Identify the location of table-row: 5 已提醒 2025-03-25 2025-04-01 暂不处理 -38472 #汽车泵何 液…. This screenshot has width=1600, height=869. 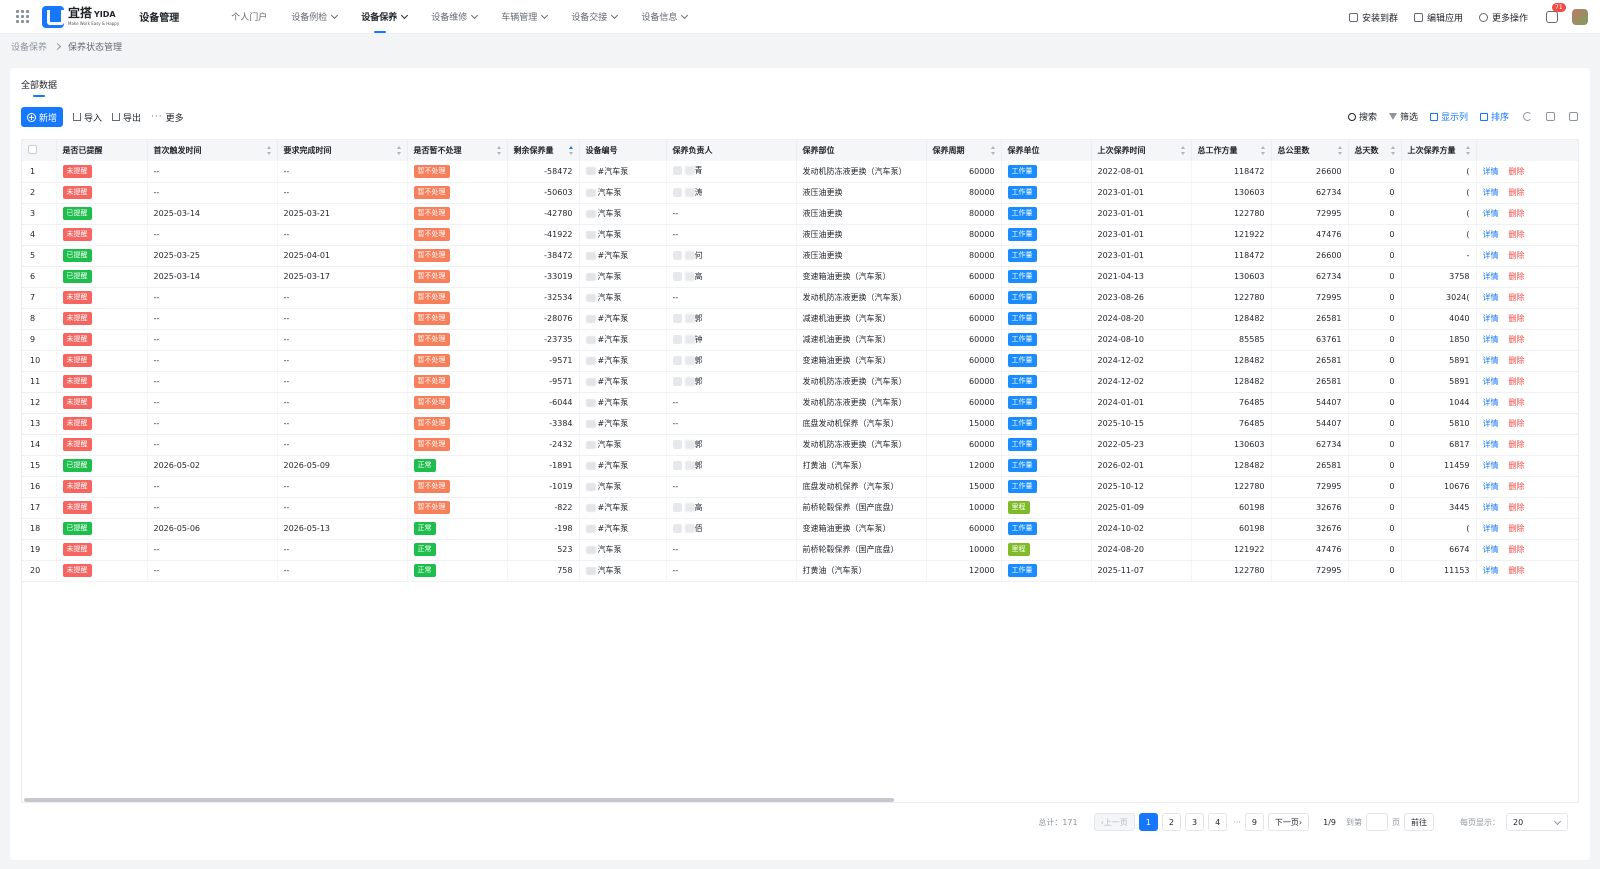
(800, 256).